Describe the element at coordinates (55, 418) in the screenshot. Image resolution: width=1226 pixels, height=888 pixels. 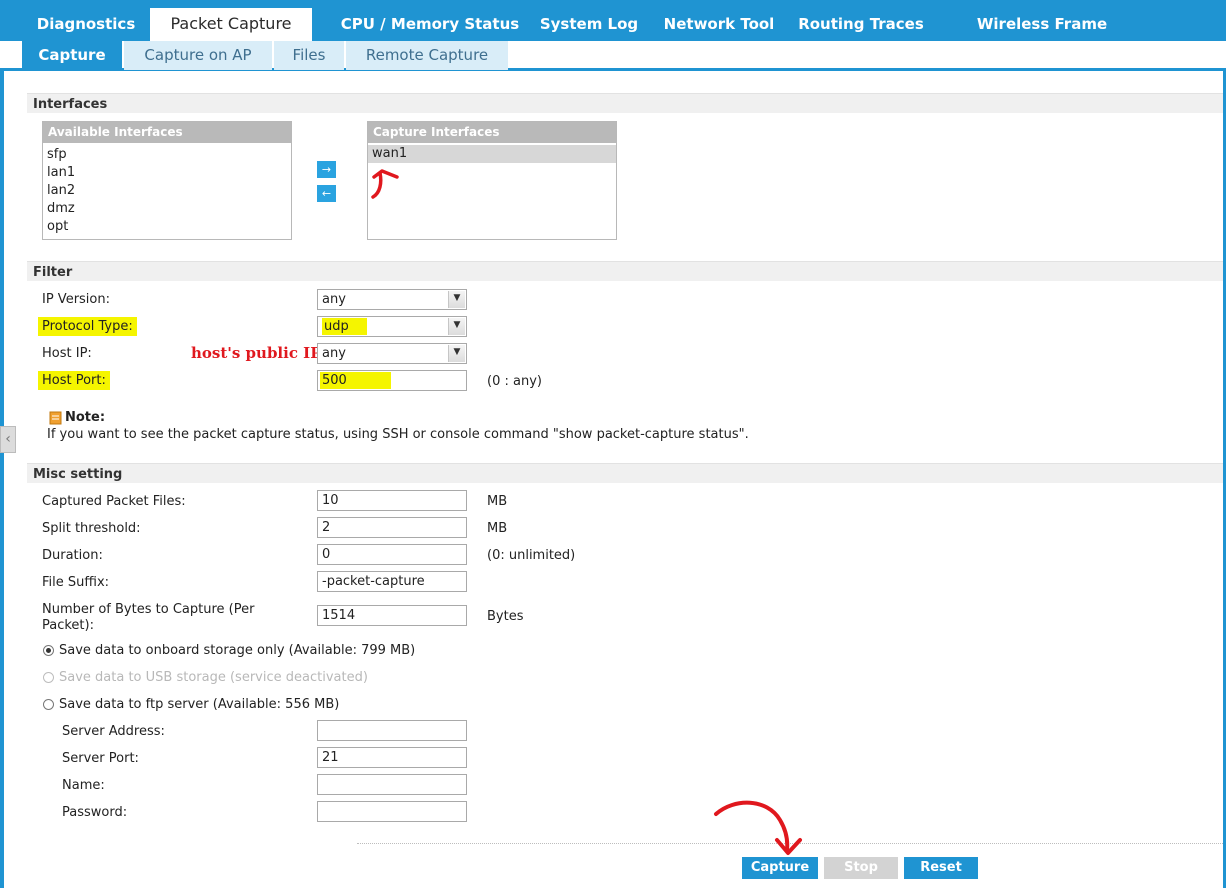
I see `note-icon` at that location.